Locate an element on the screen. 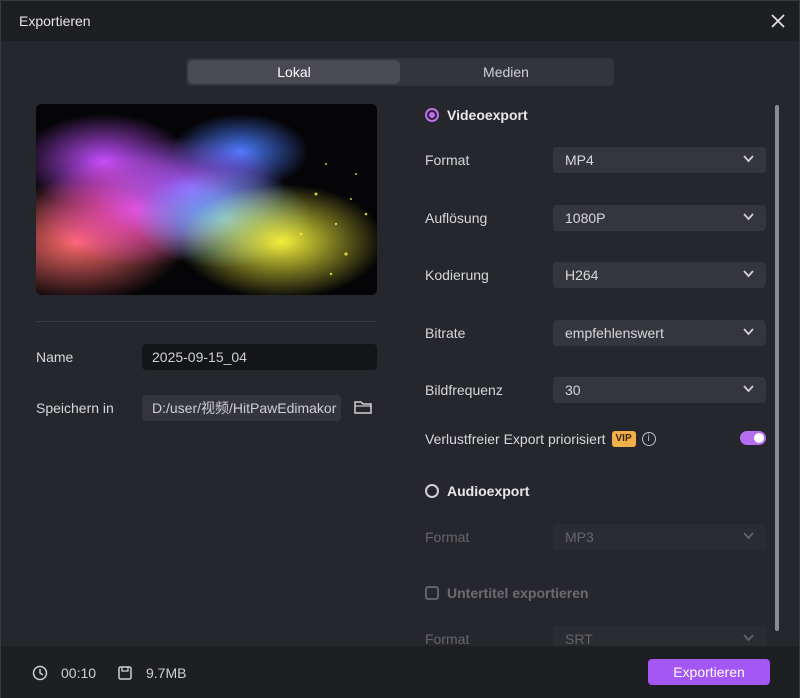  destination-tabs: Lokal Medien is located at coordinates (400, 72).